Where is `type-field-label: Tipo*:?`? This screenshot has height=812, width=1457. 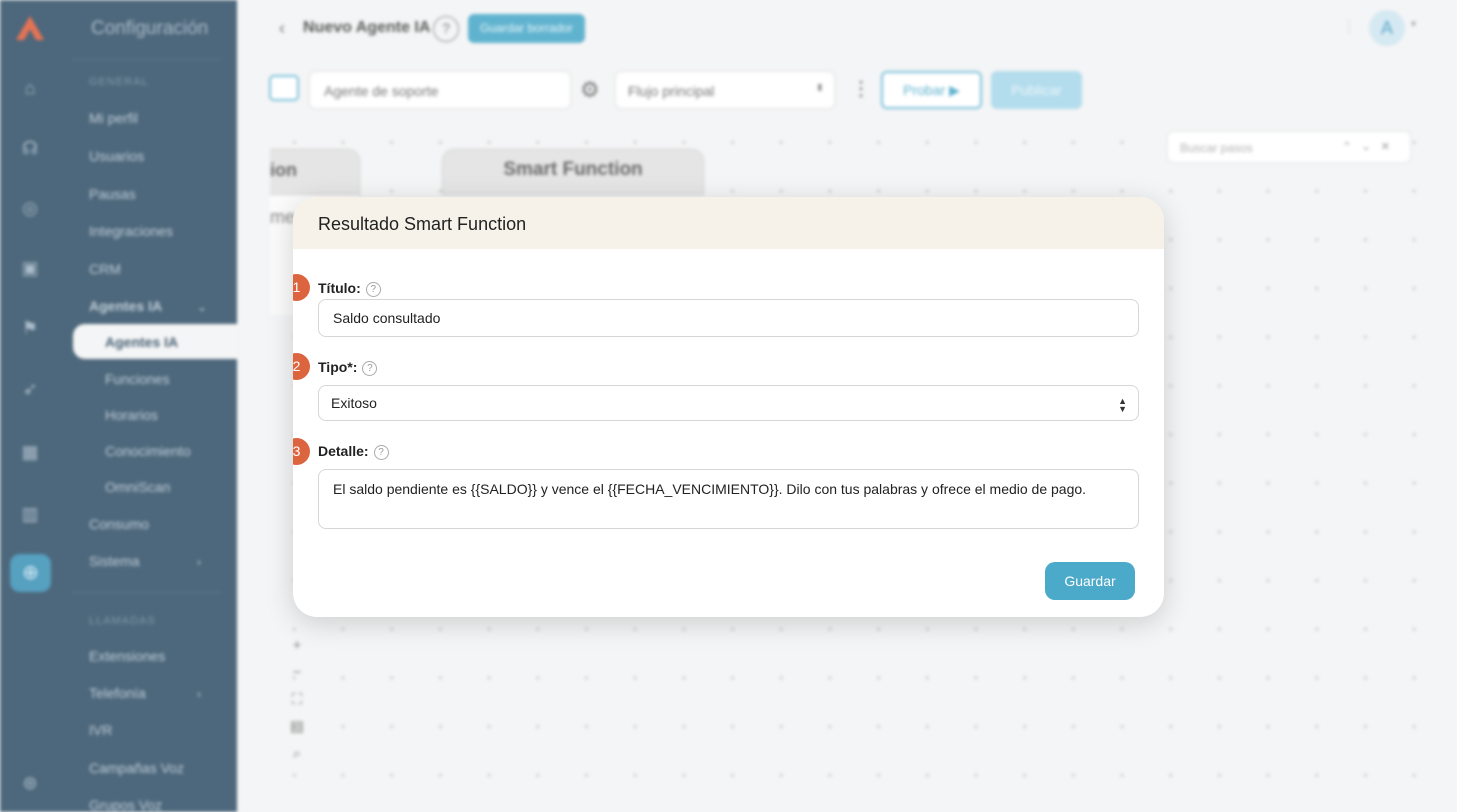 type-field-label: Tipo*:? is located at coordinates (348, 367).